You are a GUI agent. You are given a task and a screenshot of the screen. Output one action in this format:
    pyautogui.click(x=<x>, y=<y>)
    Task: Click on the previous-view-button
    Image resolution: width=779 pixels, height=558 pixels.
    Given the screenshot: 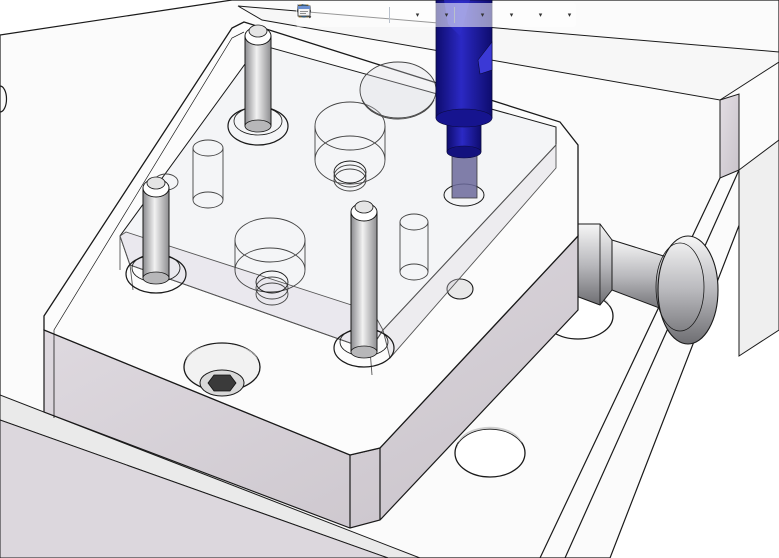 What is the action you would take?
    pyautogui.click(x=330, y=14)
    